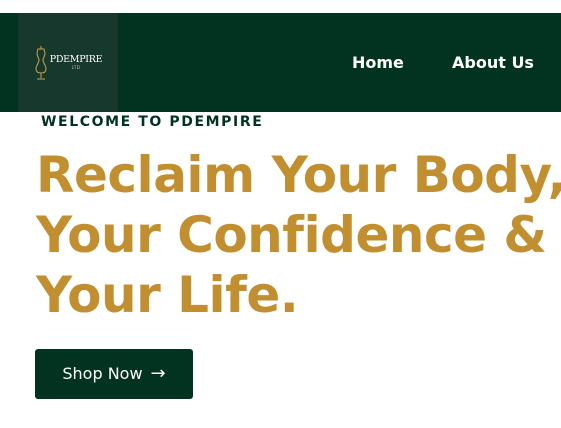 The image size is (561, 428). I want to click on headline-line-3: Your Life., so click(167, 295).